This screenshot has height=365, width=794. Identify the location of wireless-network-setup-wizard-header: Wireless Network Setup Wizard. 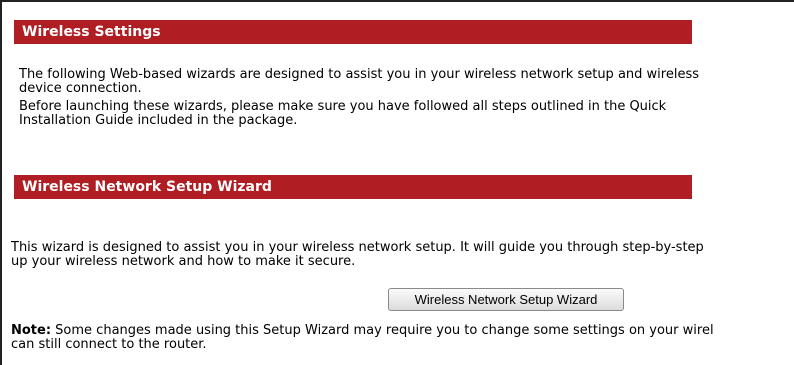
(353, 187).